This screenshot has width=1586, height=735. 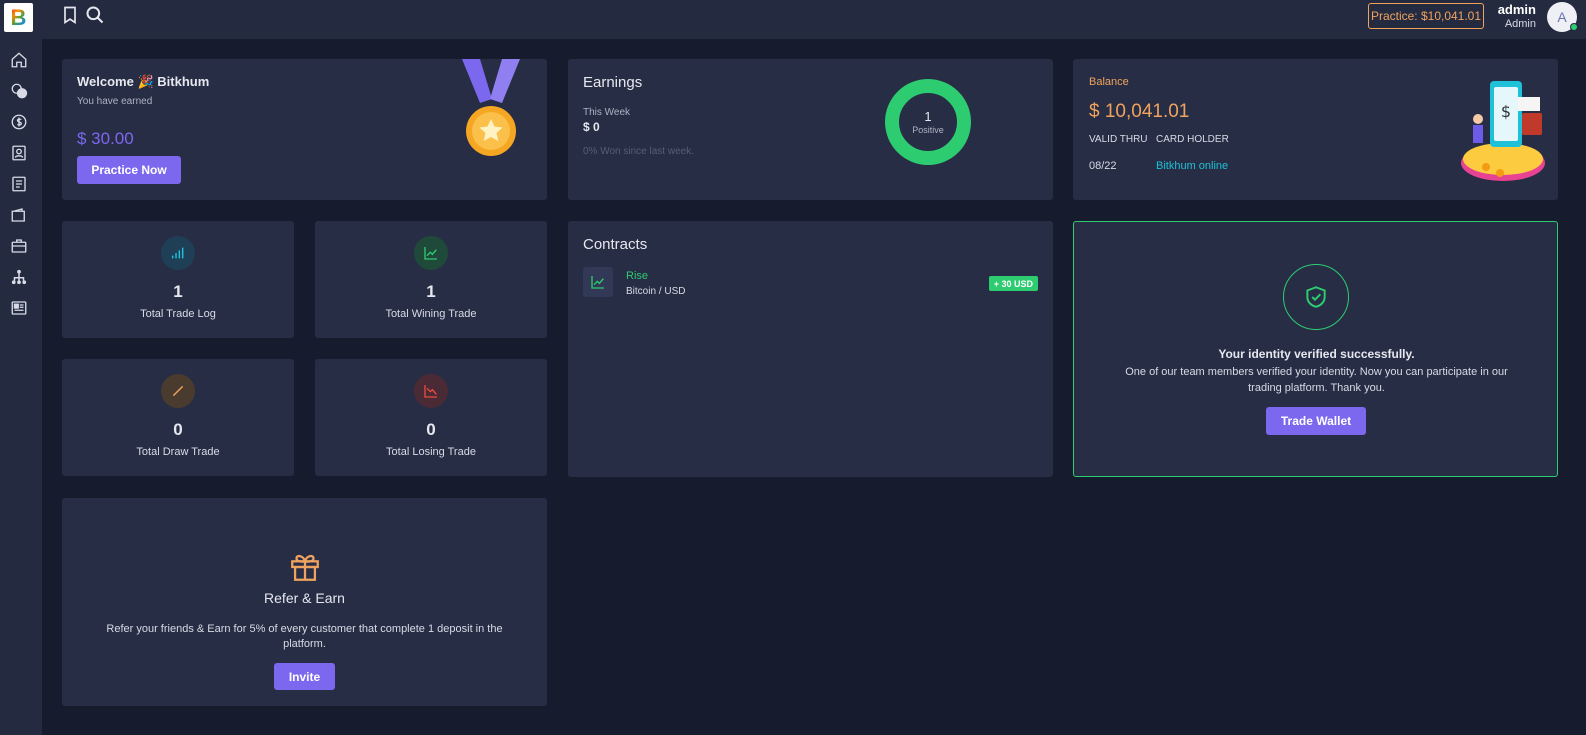 I want to click on card-holder-value: Bitkhum online, so click(x=1192, y=166).